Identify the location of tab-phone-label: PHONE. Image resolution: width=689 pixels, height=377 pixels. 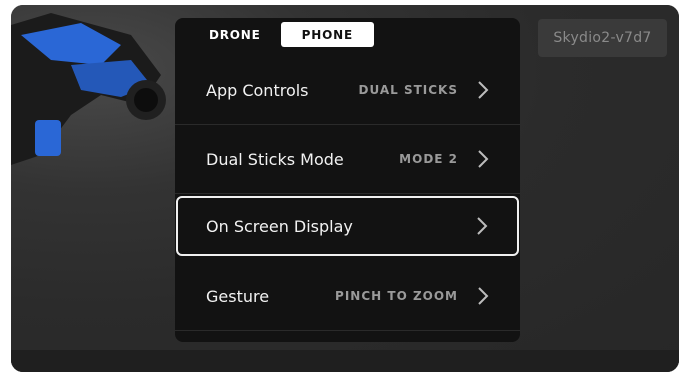
(327, 34).